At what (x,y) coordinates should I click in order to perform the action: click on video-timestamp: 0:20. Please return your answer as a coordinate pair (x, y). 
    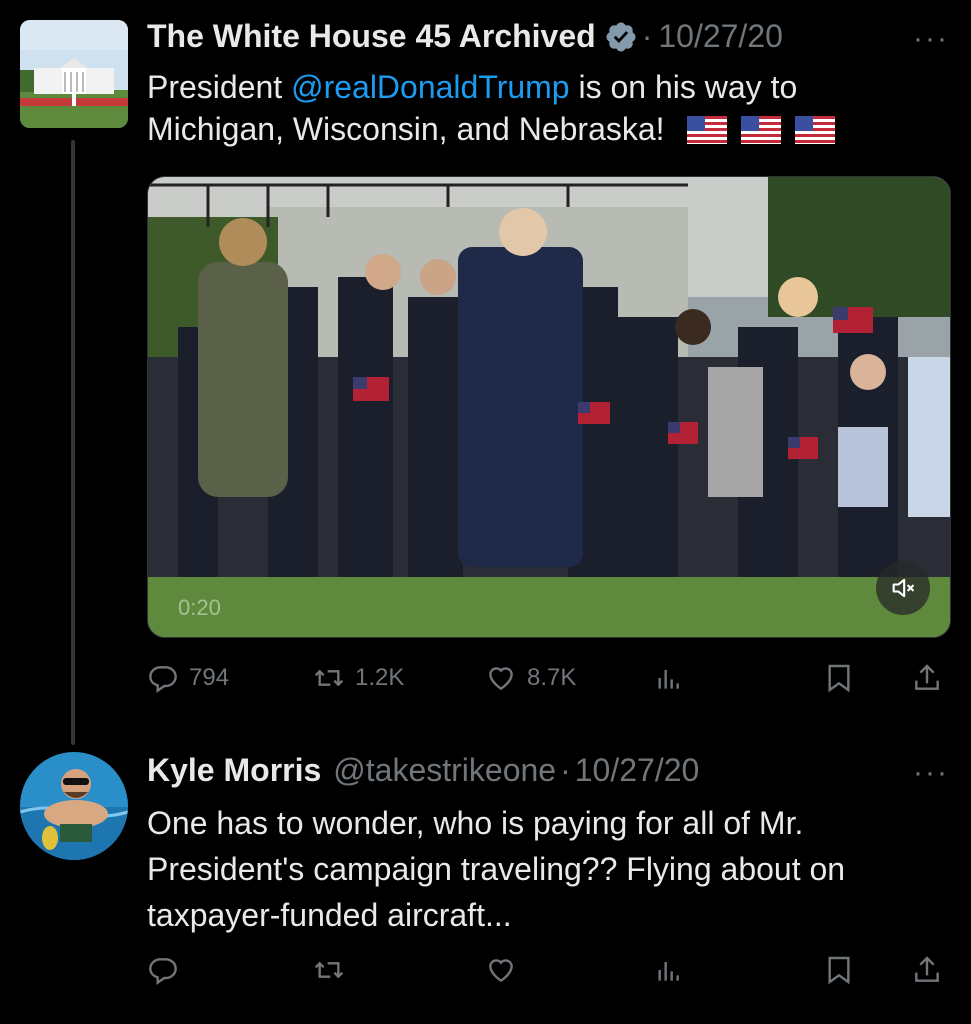
    Looking at the image, I should click on (199, 607).